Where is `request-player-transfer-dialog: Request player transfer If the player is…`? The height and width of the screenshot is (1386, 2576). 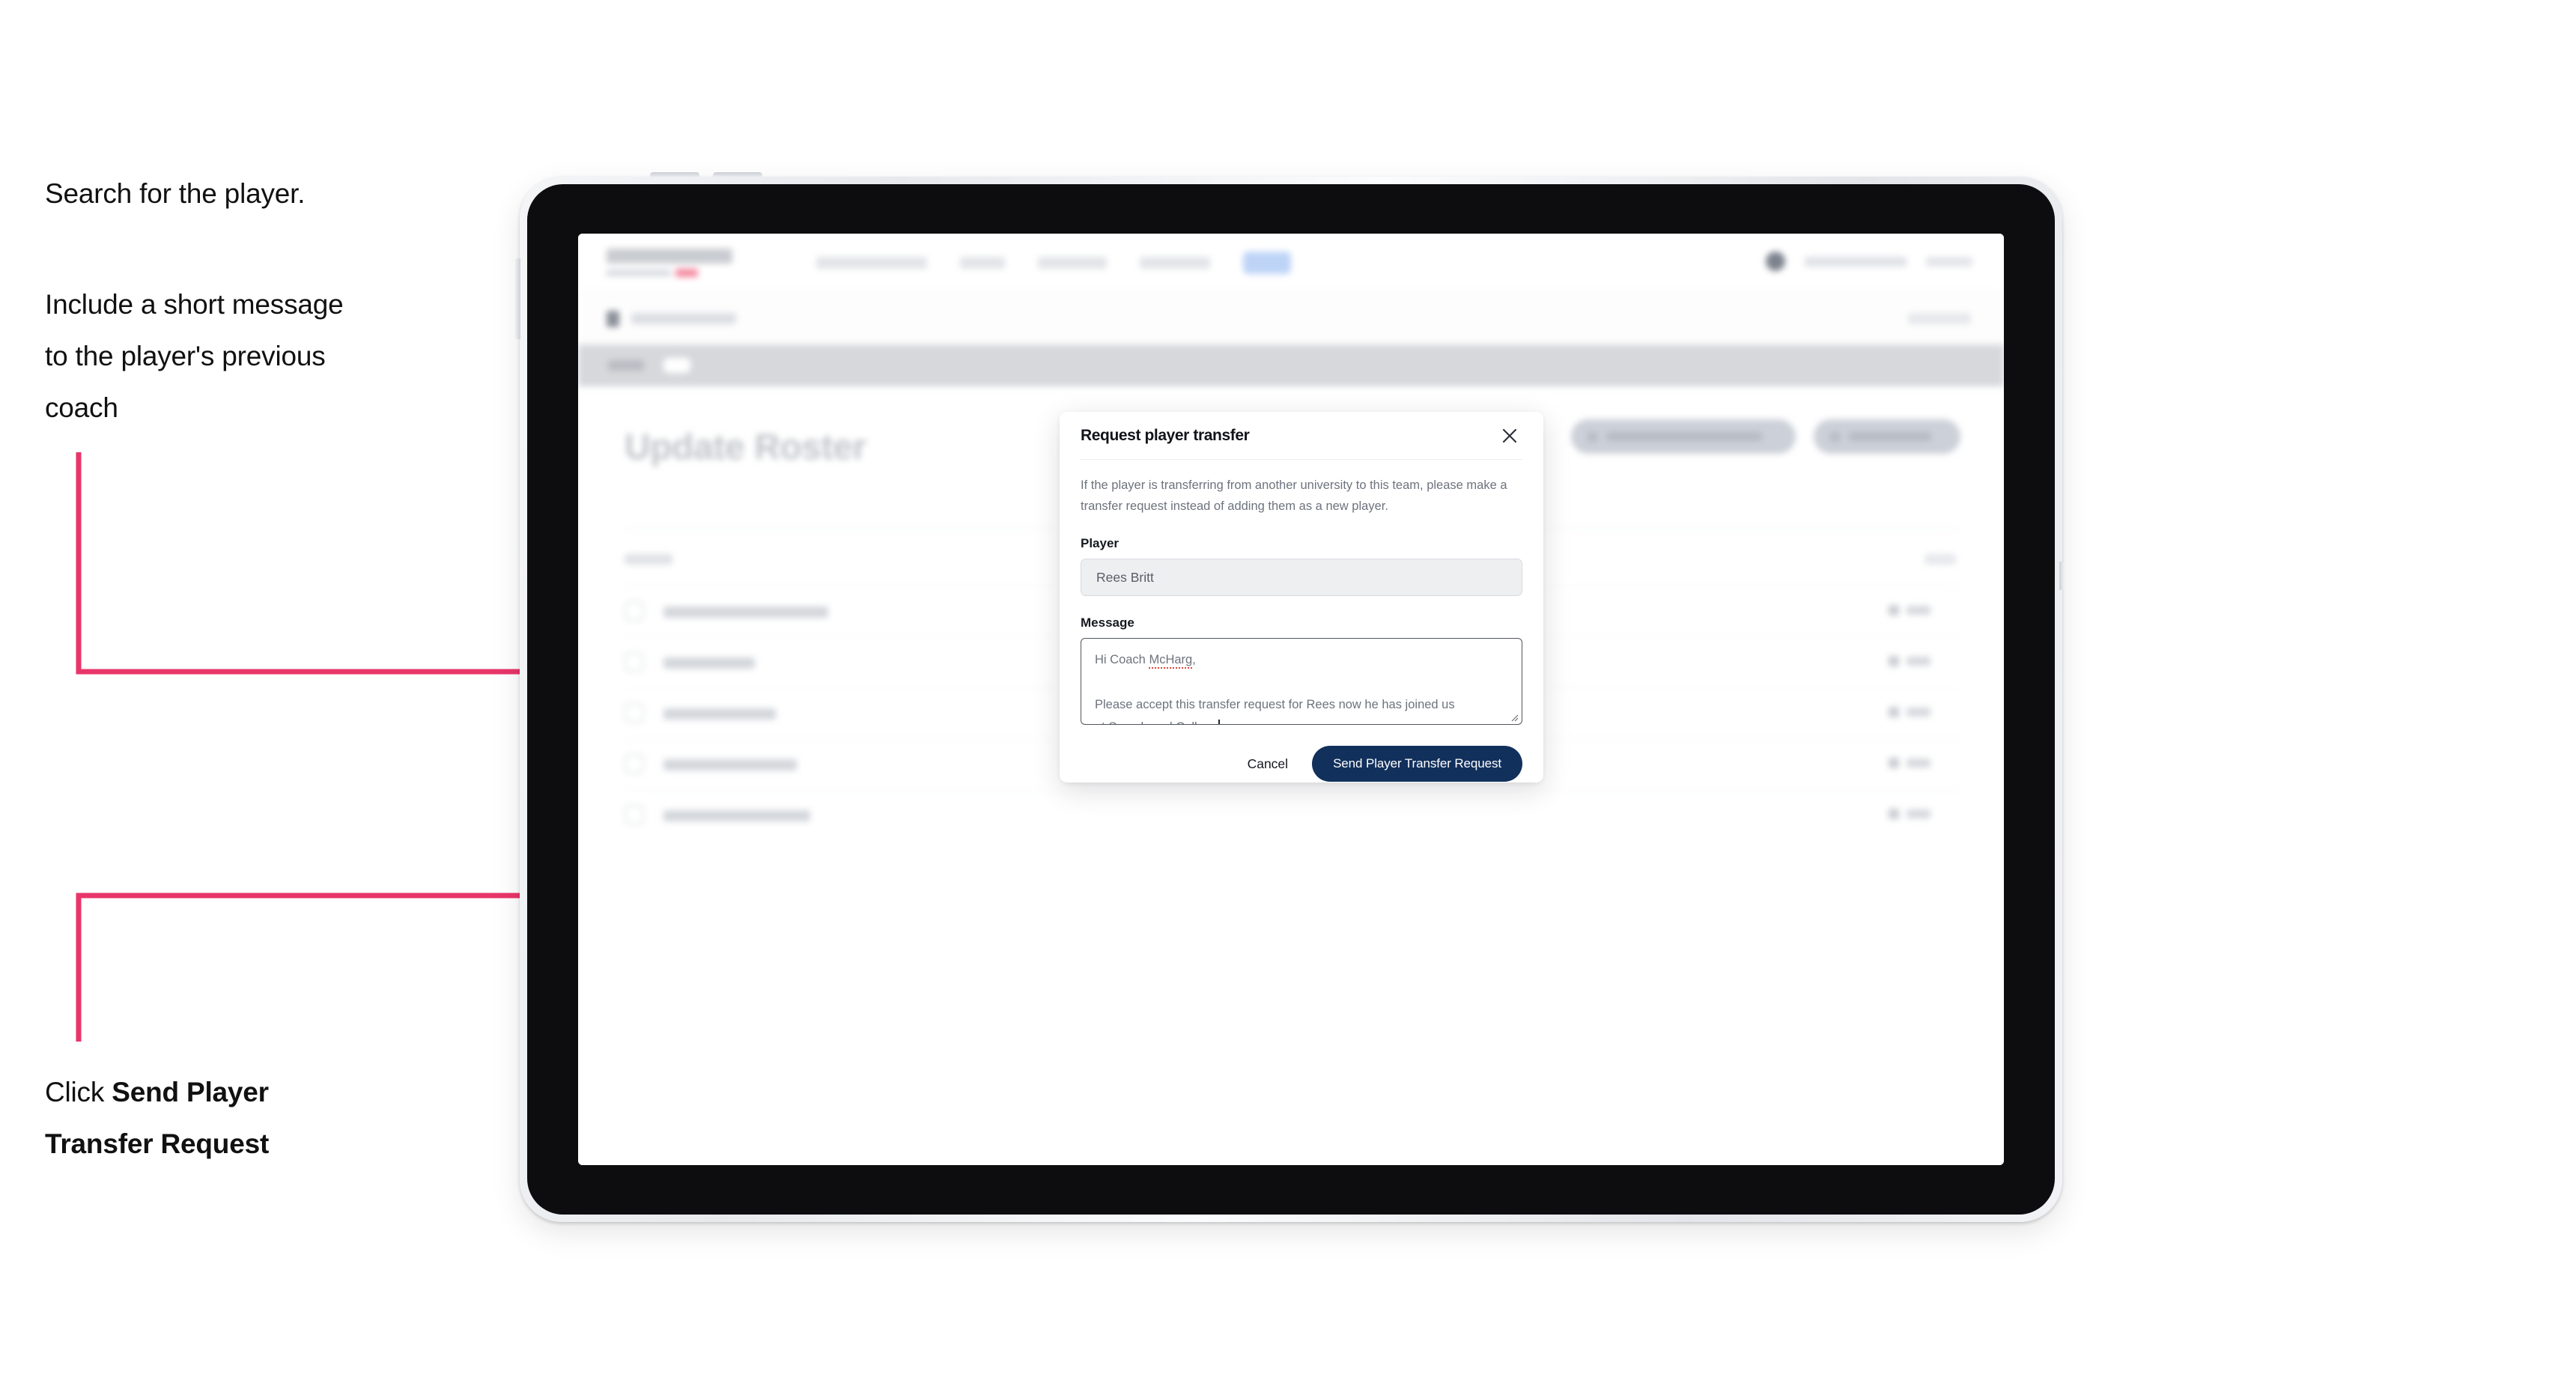 request-player-transfer-dialog: Request player transfer If the player is… is located at coordinates (1301, 597).